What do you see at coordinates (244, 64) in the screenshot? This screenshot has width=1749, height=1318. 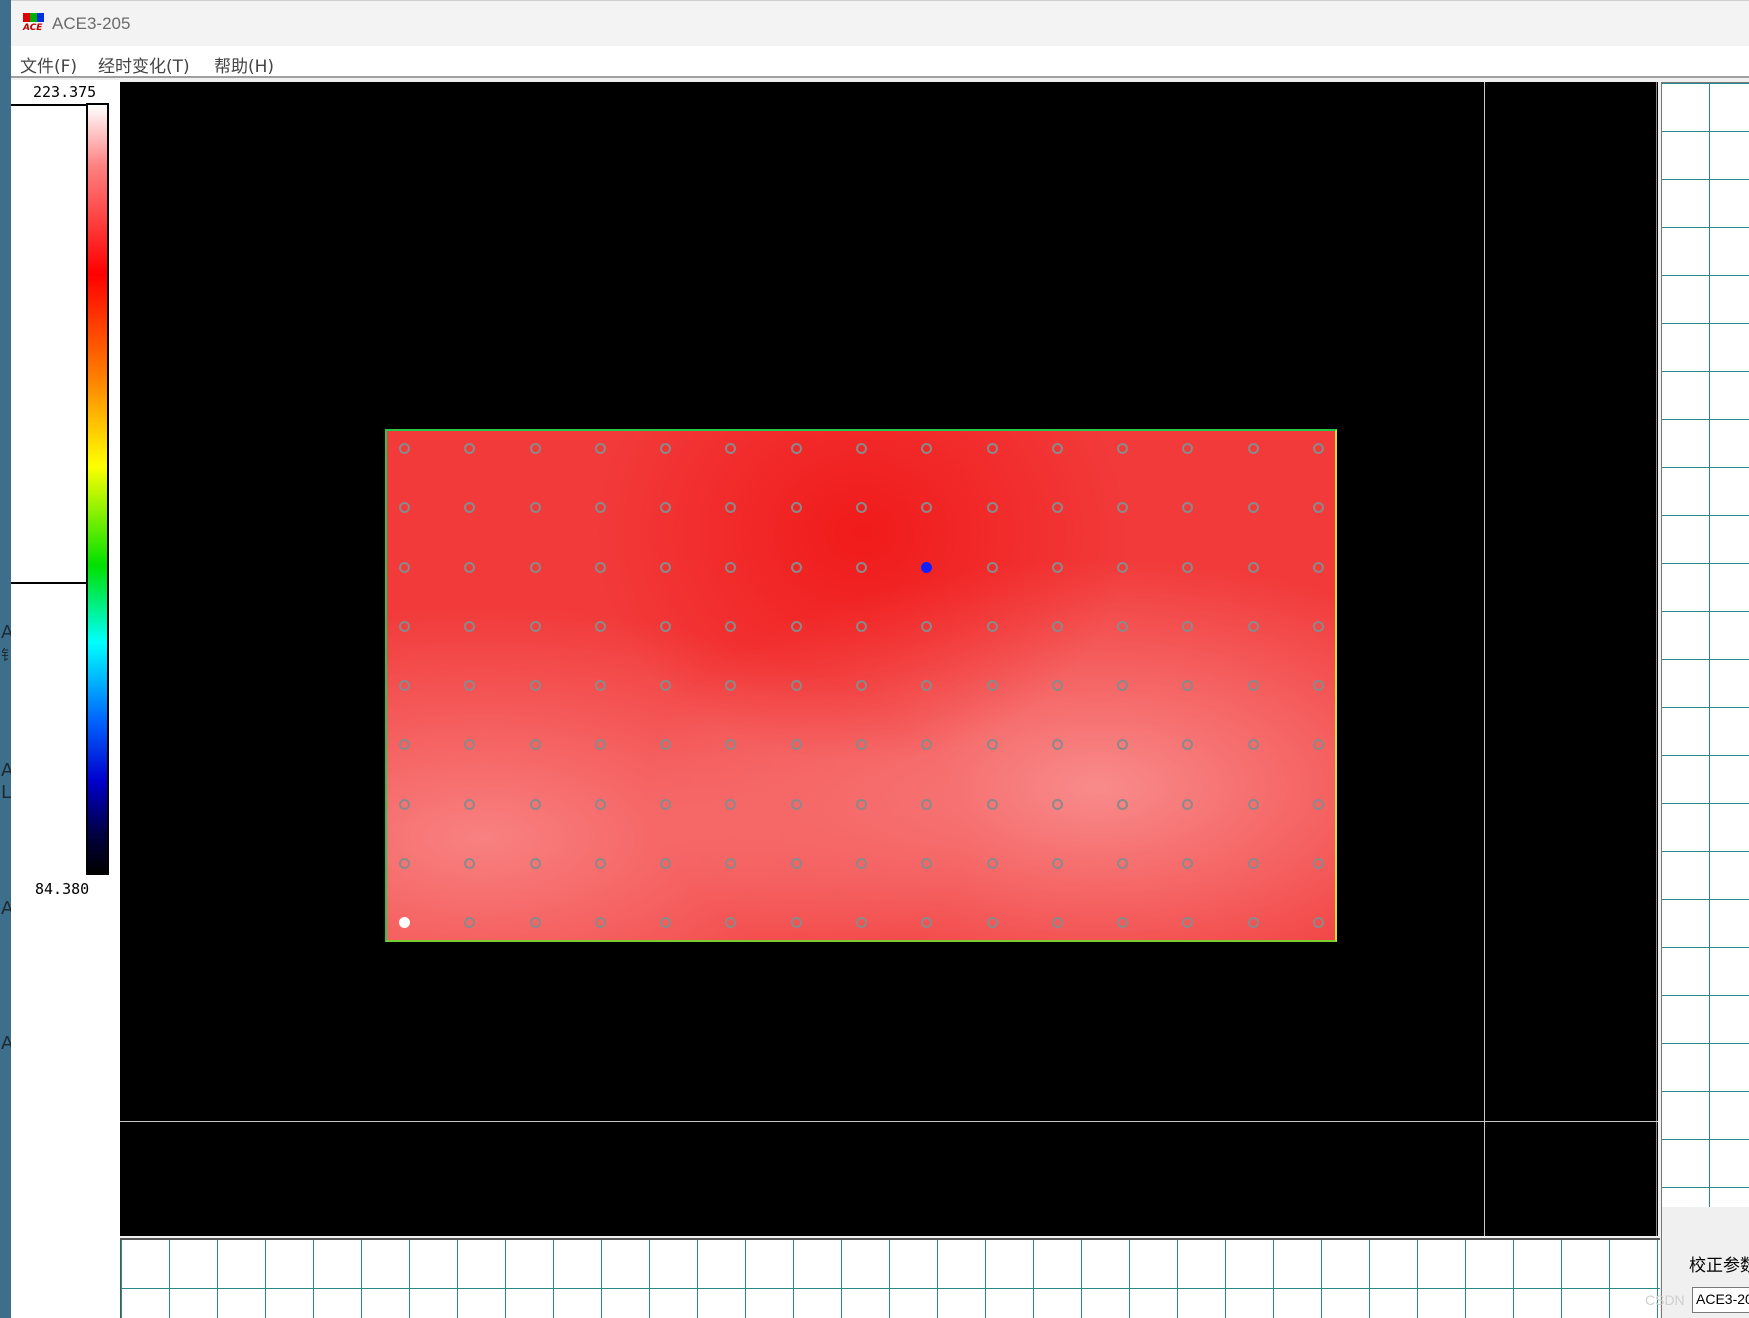 I see `menu-help: 帮助(H)` at bounding box center [244, 64].